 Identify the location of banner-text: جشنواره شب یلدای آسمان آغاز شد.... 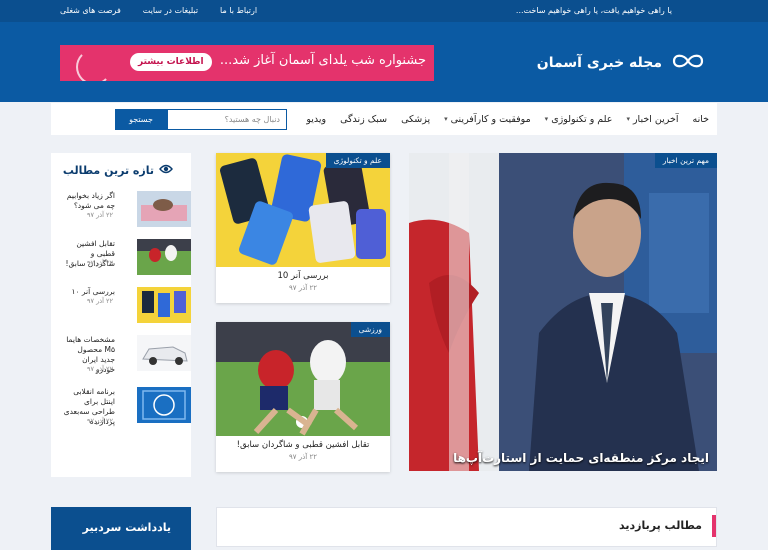
(322, 60).